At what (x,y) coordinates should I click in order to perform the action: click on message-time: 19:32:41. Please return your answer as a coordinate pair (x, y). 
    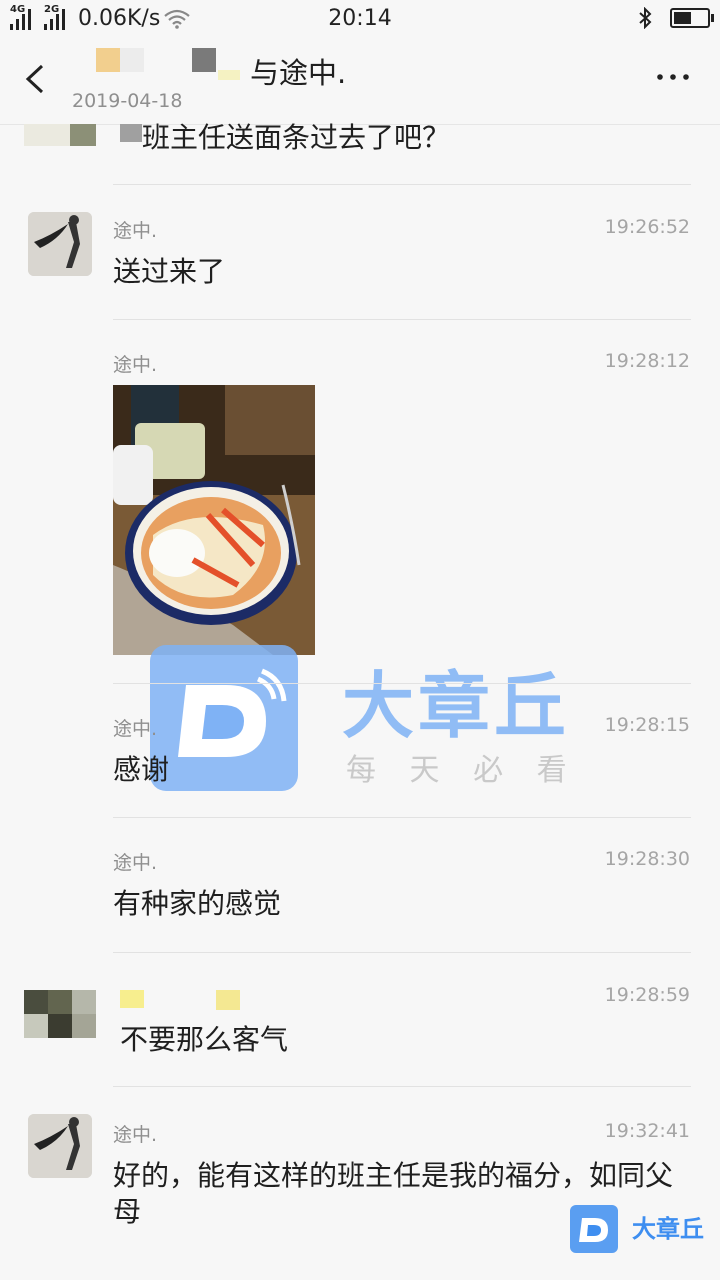
    Looking at the image, I should click on (647, 1131).